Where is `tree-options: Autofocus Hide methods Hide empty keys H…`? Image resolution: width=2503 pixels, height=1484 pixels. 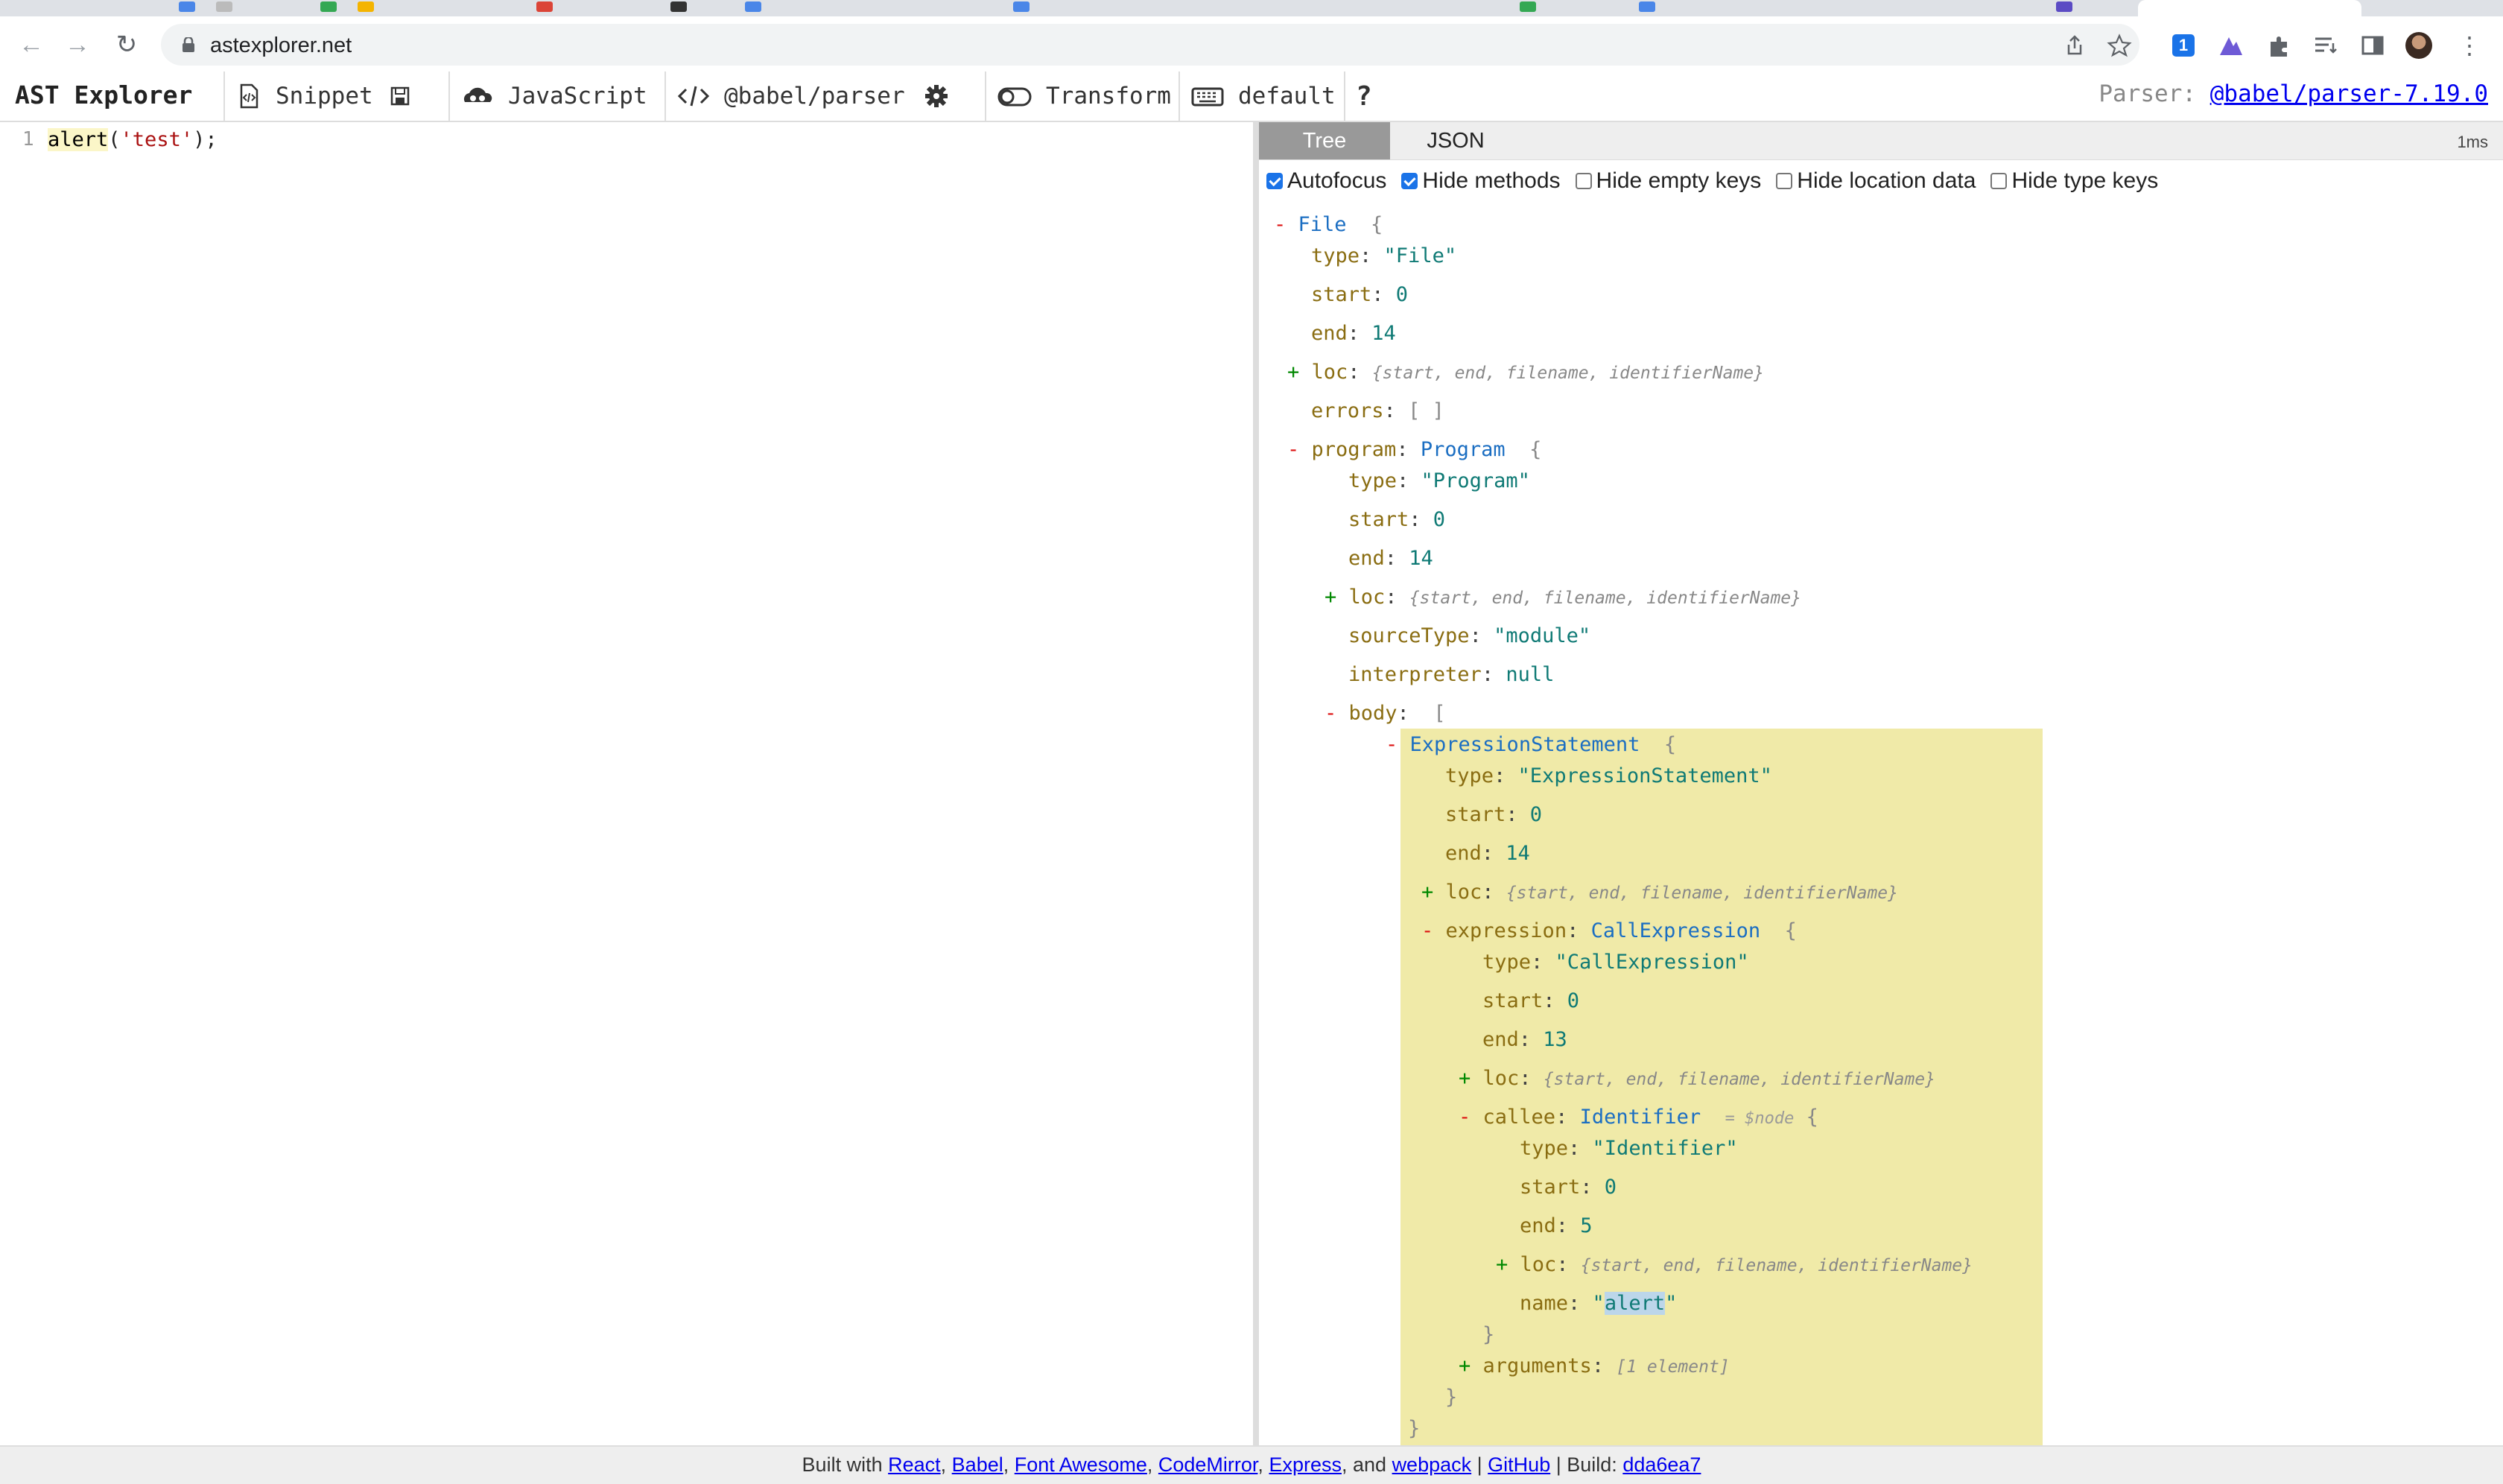
tree-options: Autofocus Hide methods Hide empty keys H… is located at coordinates (1720, 181).